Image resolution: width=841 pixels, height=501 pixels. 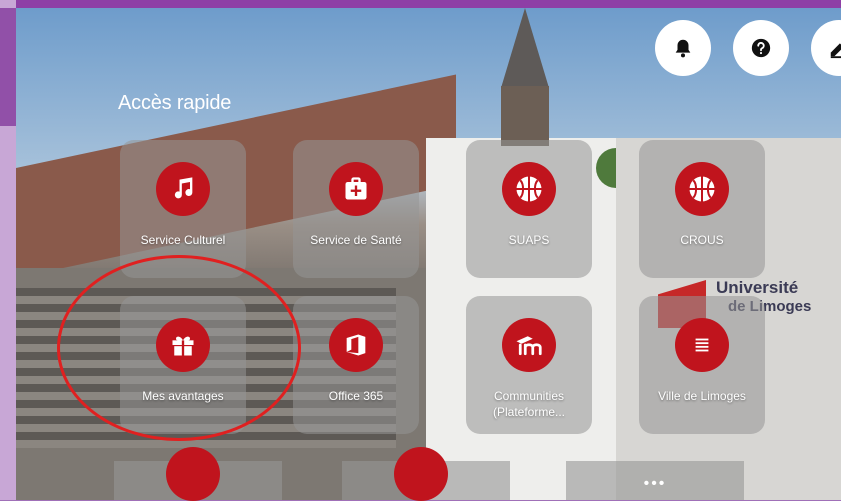 I want to click on tile-label: Service Culturel, so click(x=183, y=240).